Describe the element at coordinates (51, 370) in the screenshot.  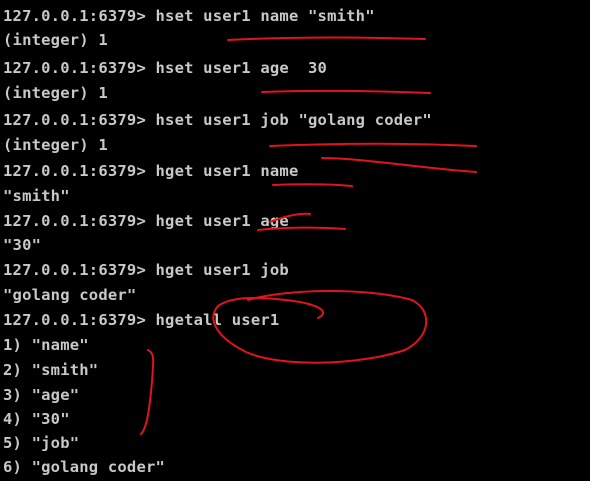
I see `terminal-line-output: 2) "smith"` at that location.